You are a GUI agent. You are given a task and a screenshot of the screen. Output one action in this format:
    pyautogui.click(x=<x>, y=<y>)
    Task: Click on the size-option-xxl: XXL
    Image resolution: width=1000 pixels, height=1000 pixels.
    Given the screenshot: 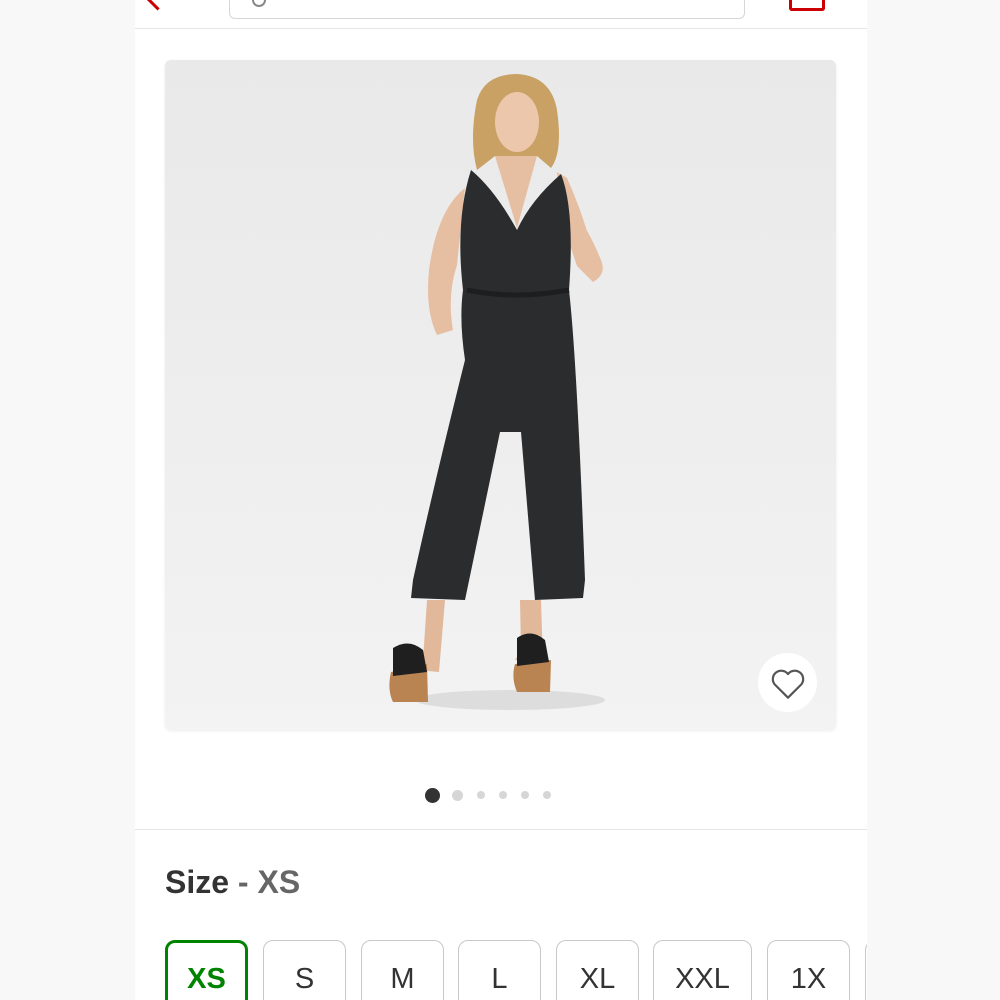 What is the action you would take?
    pyautogui.click(x=702, y=970)
    